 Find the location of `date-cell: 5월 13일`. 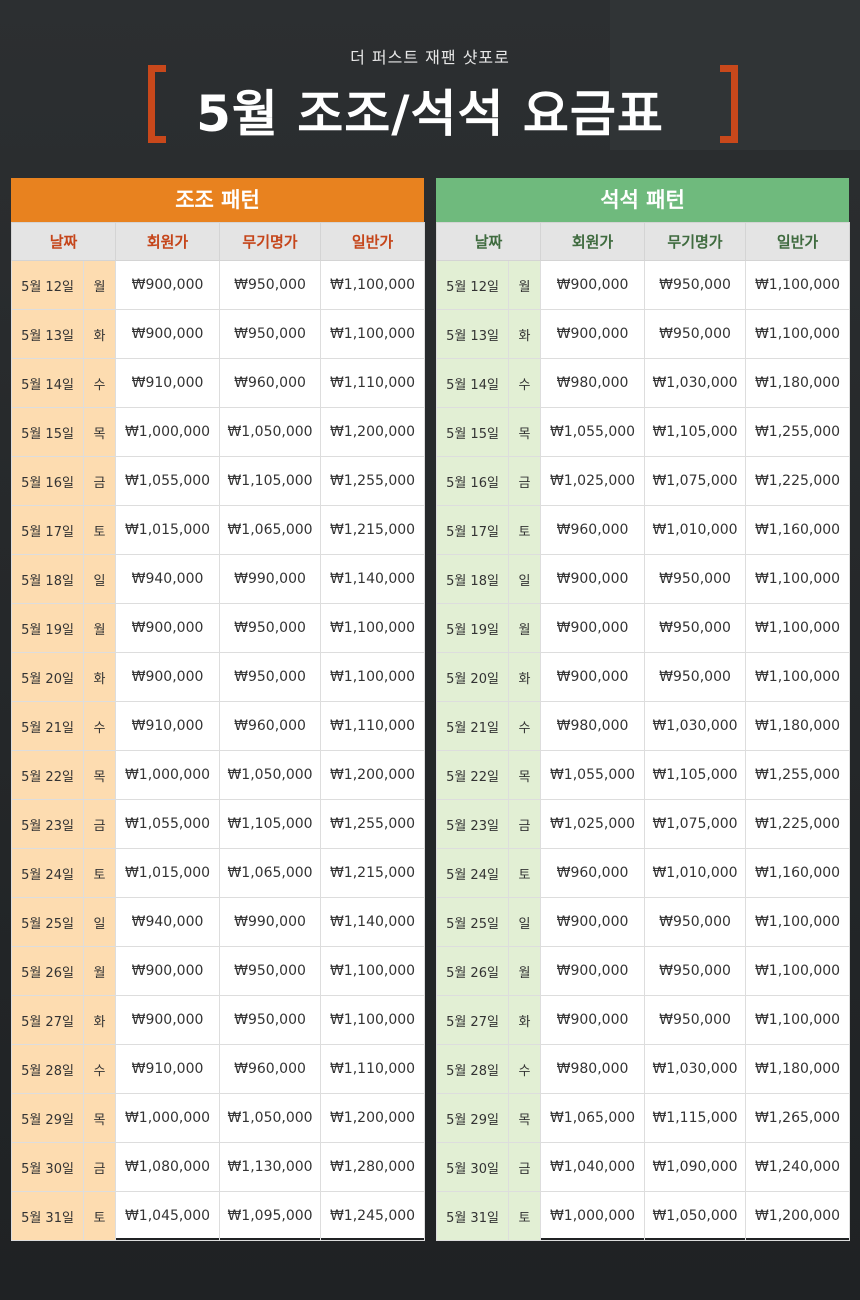

date-cell: 5월 13일 is located at coordinates (47, 334).